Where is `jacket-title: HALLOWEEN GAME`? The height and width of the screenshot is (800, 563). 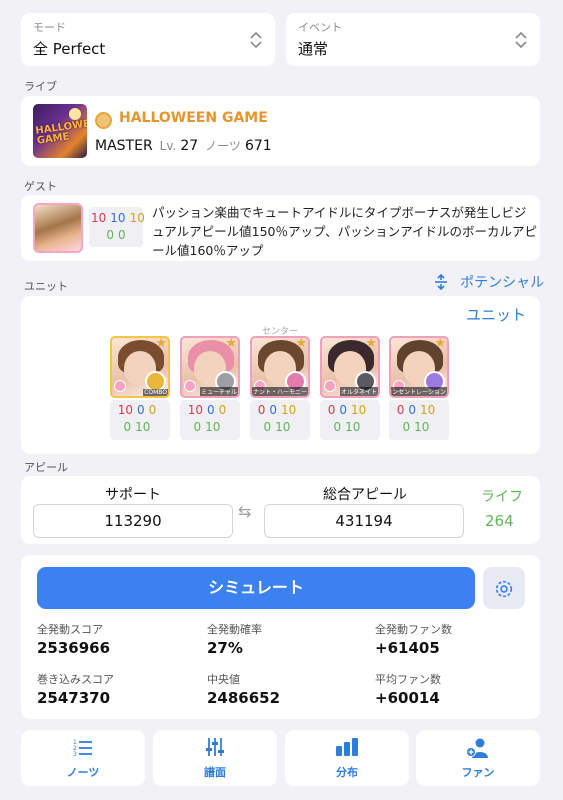 jacket-title: HALLOWEEN GAME is located at coordinates (60, 131).